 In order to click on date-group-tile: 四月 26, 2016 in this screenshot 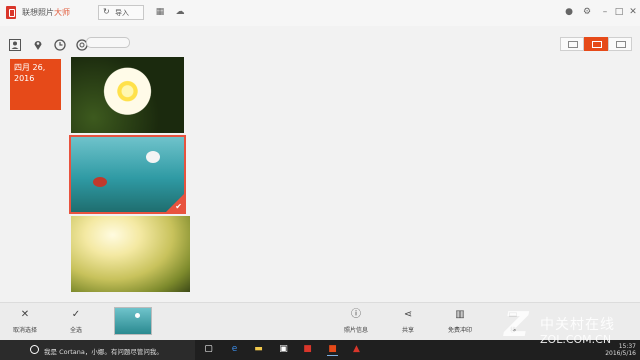, I will do `click(35, 84)`.